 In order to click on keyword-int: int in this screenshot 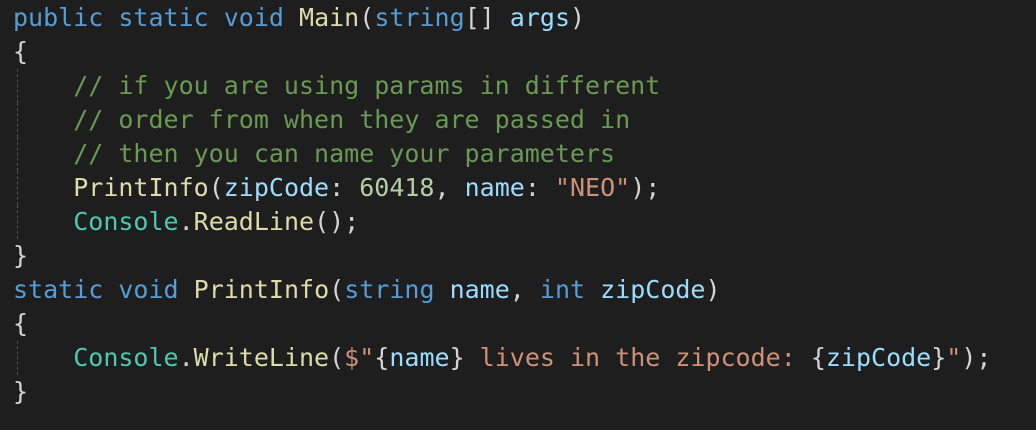, I will do `click(562, 289)`.